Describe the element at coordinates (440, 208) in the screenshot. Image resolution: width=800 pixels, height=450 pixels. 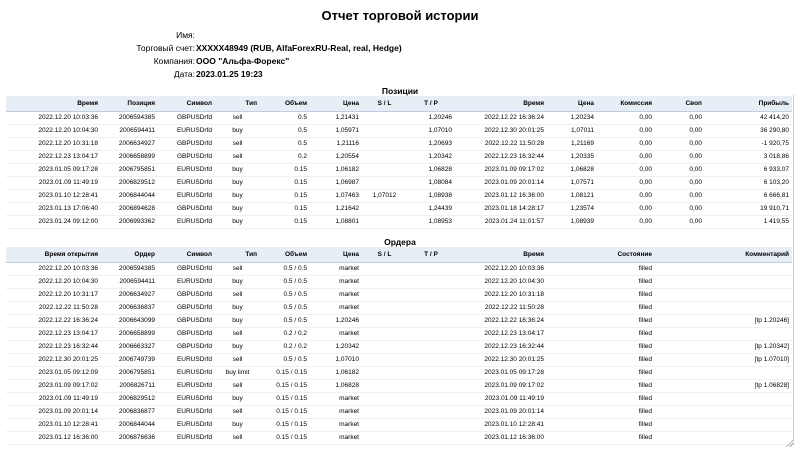
I see `table-cell: 1,24439` at that location.